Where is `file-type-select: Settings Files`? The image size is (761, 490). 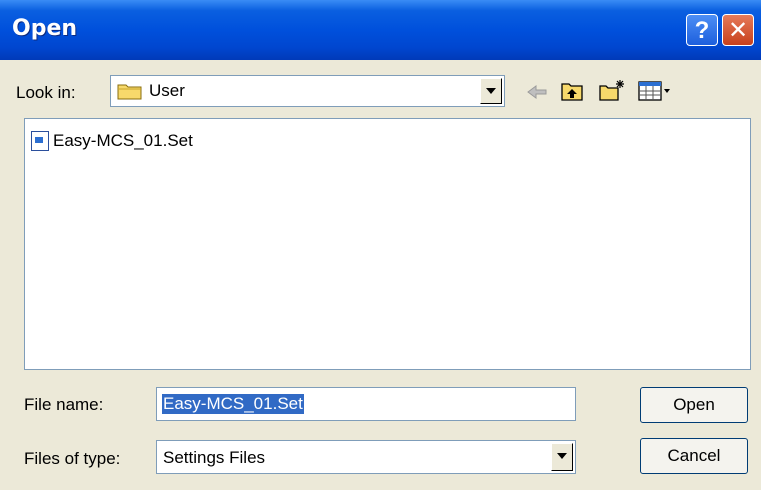
file-type-select: Settings Files is located at coordinates (366, 457).